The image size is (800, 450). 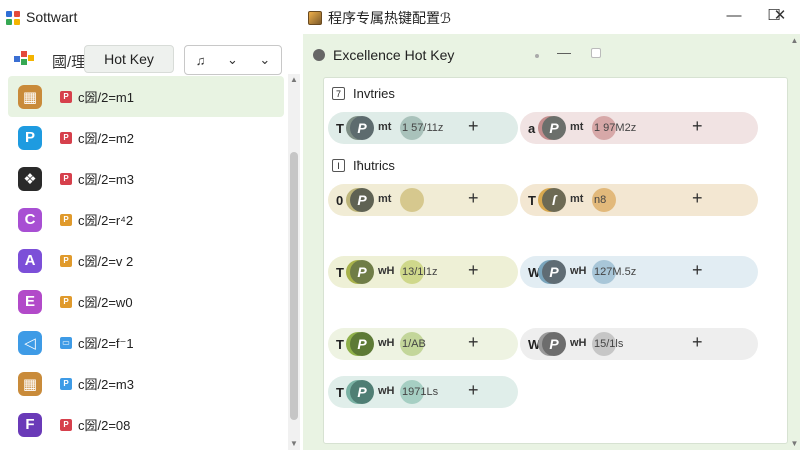 I want to click on bell-icon: ♫, so click(x=200, y=60).